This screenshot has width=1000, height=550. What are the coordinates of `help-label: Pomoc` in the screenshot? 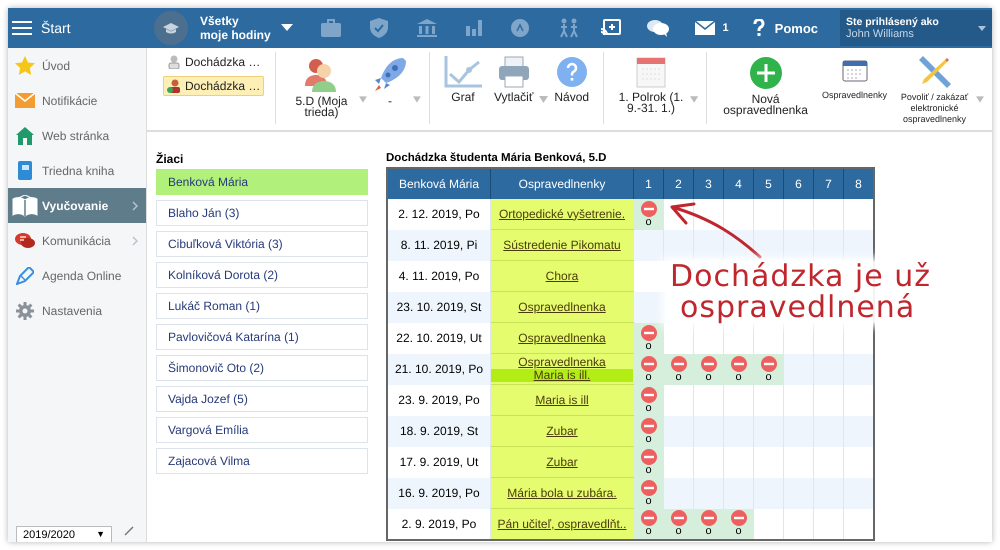 It's located at (796, 28).